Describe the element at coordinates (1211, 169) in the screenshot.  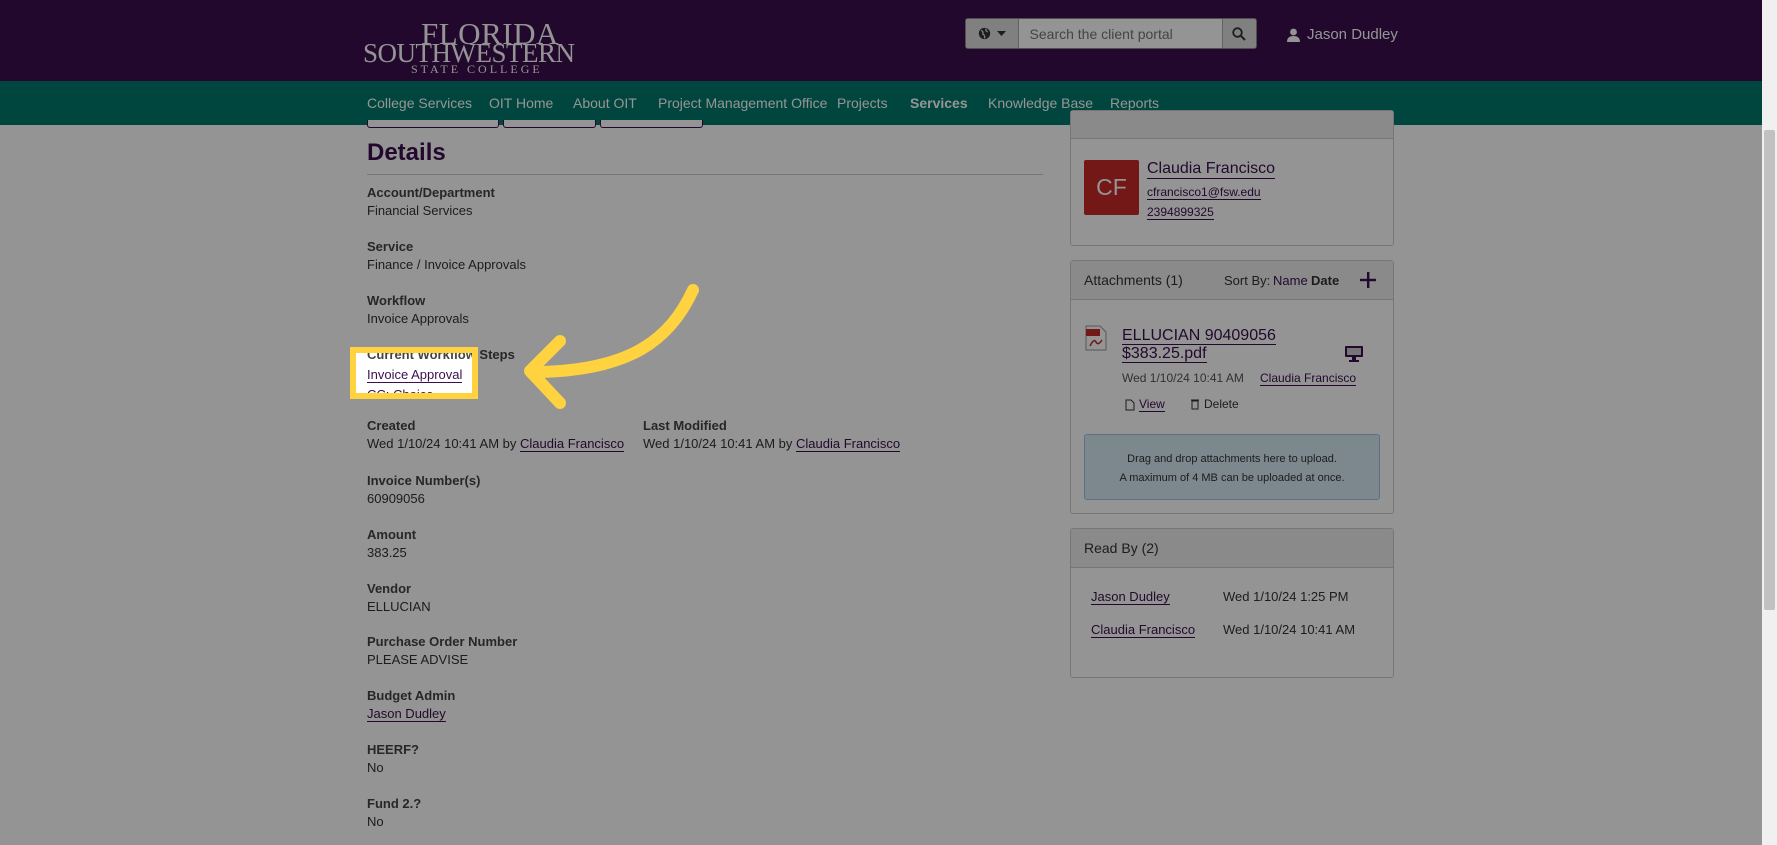
I see `requestor-name-link: Claudia Francisco` at that location.